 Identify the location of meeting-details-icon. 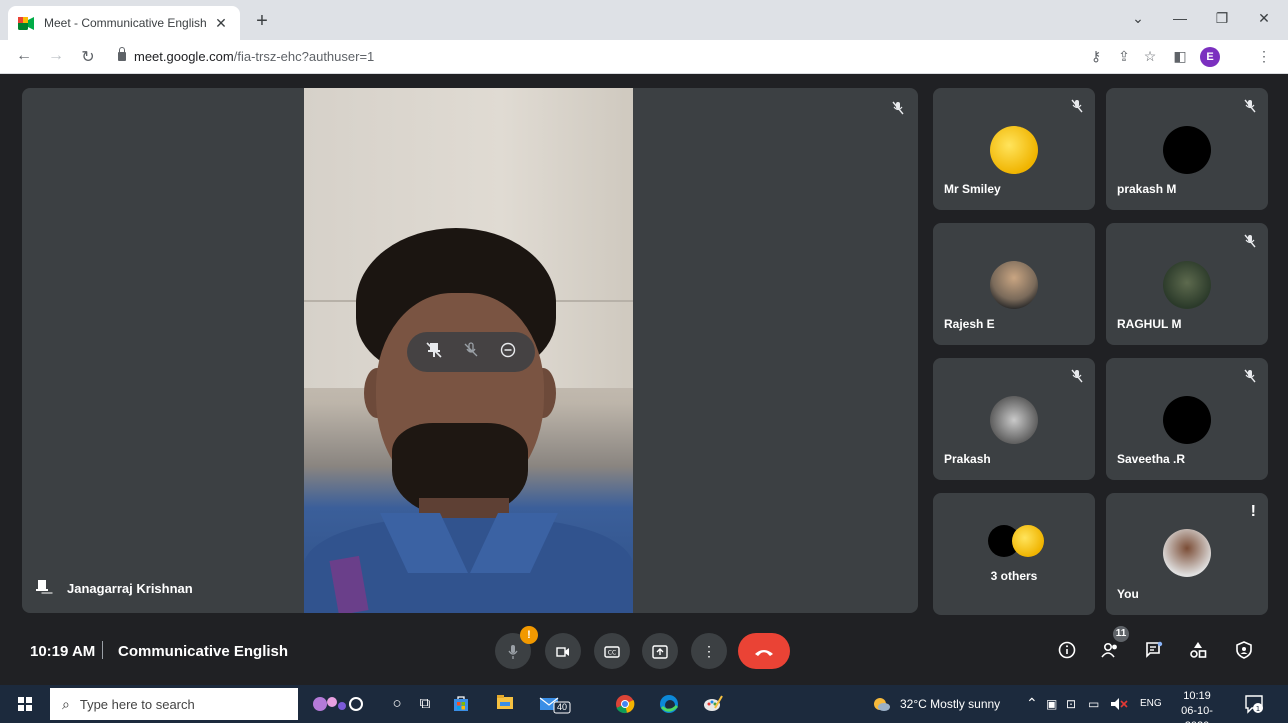
(1067, 652).